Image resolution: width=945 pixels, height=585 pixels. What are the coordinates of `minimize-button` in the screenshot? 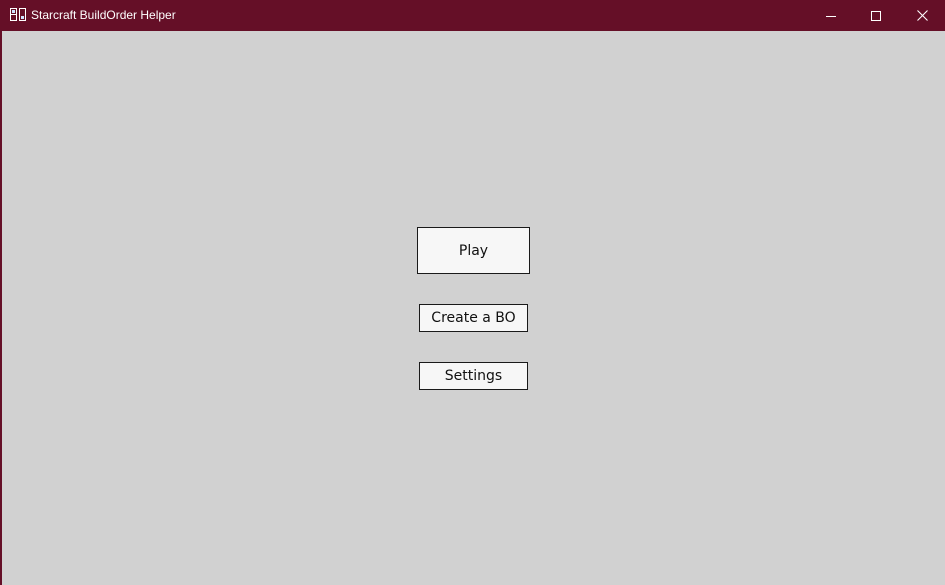 It's located at (831, 15).